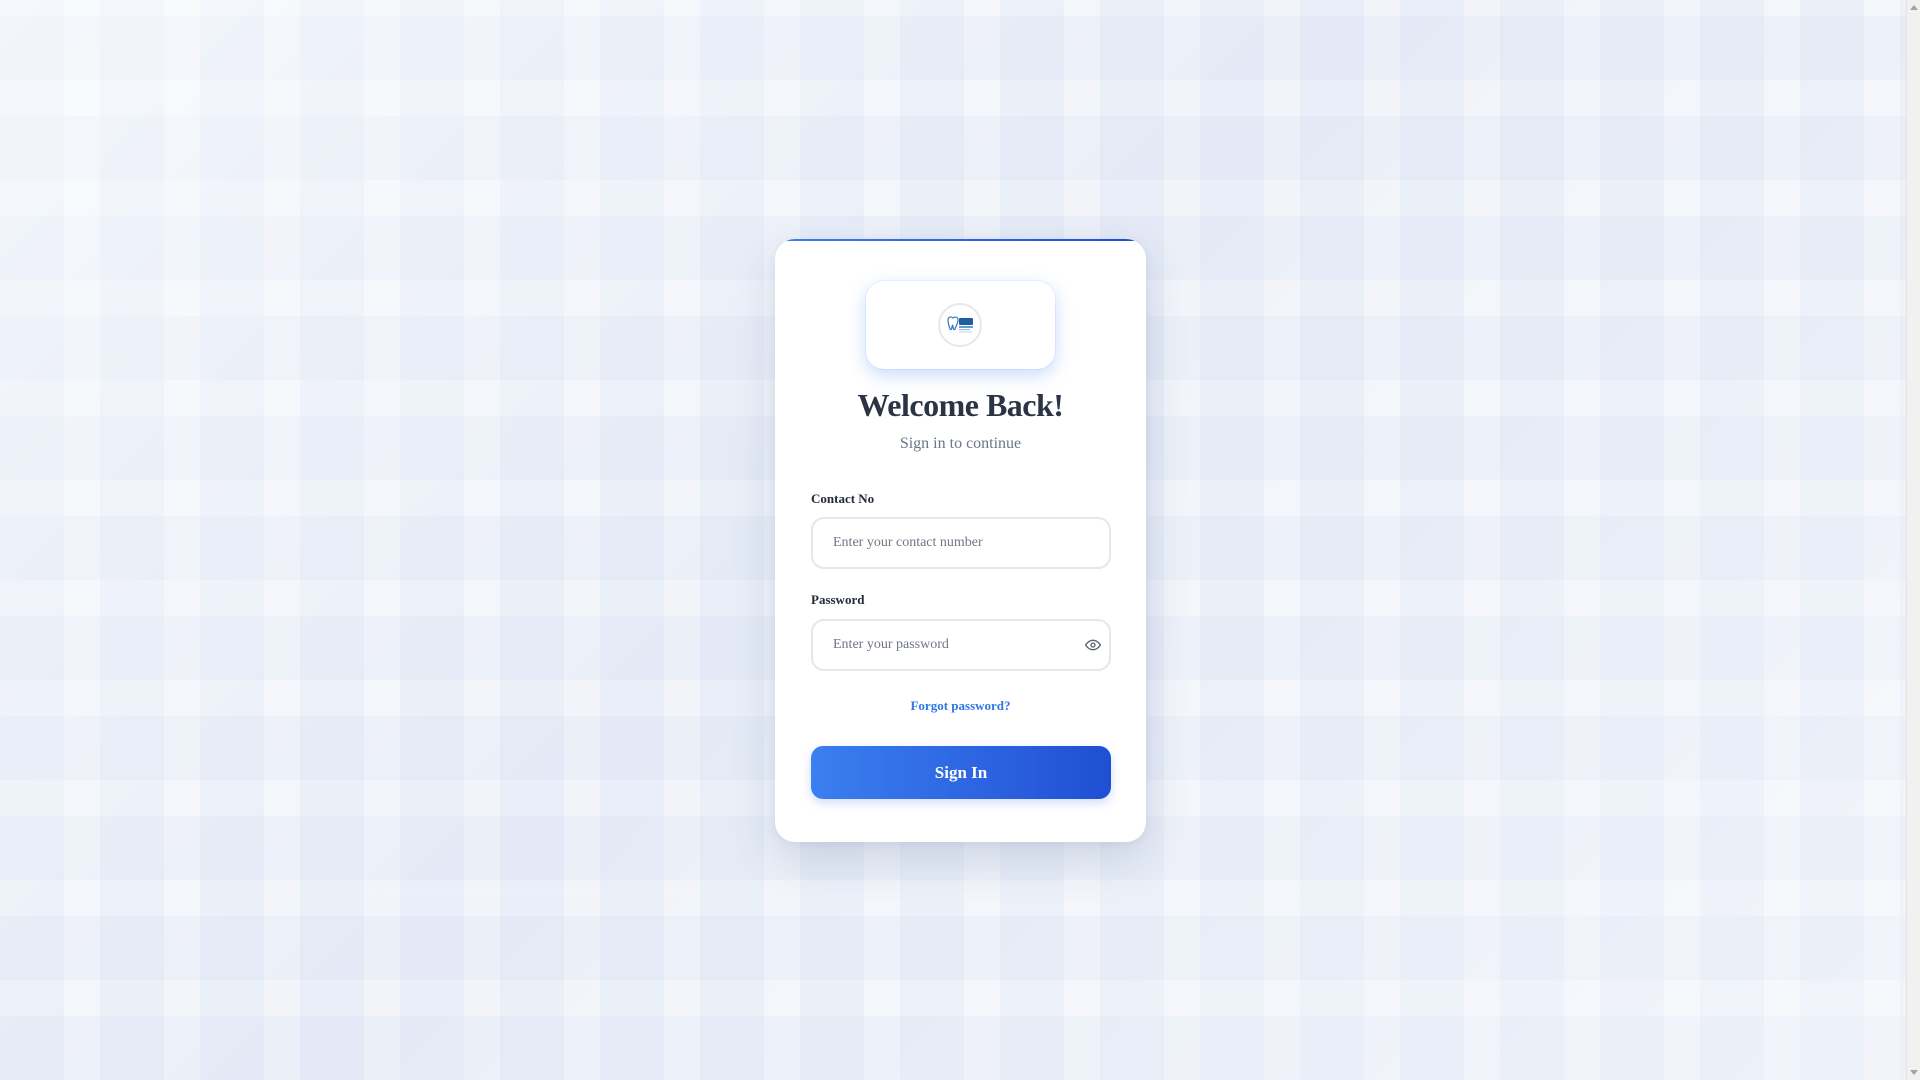 The image size is (1920, 1080). Describe the element at coordinates (961, 772) in the screenshot. I see `sign-in-button: Sign In` at that location.